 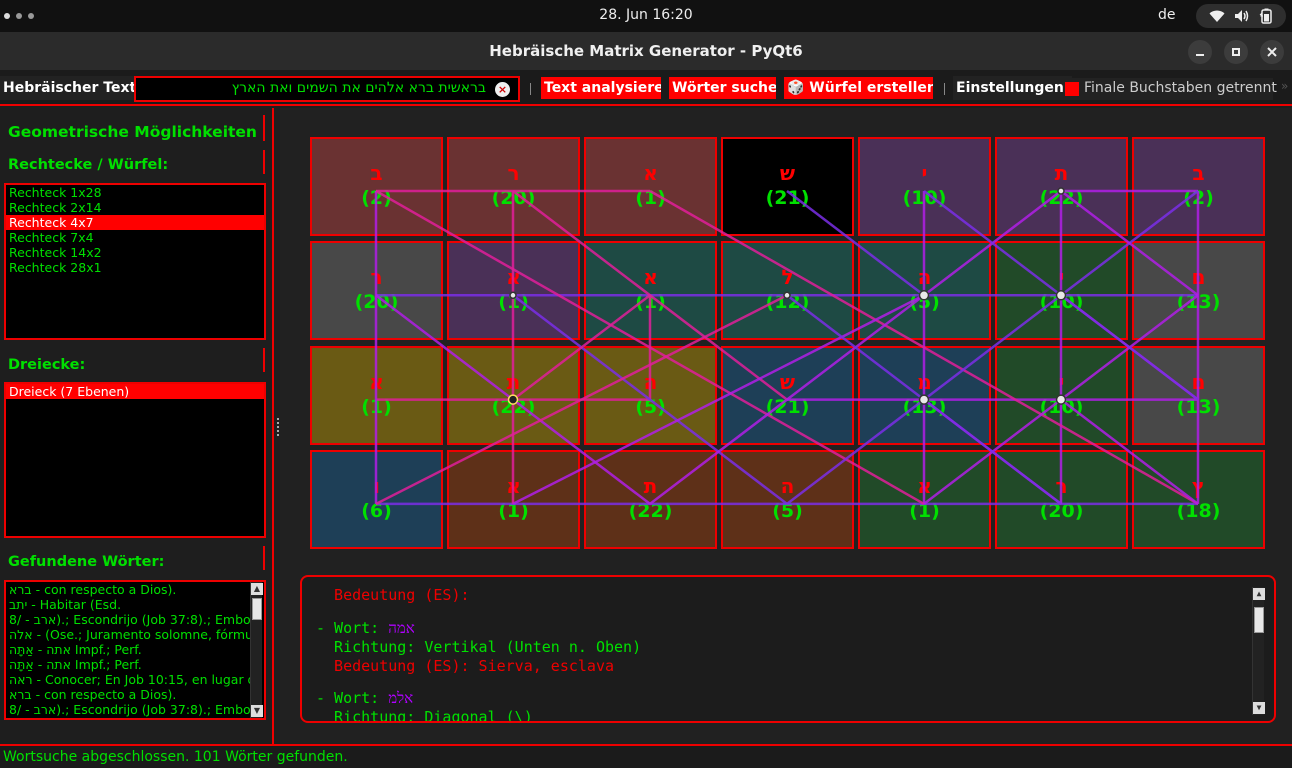 What do you see at coordinates (601, 88) in the screenshot?
I see `analyze-text-button: Text analysieren` at bounding box center [601, 88].